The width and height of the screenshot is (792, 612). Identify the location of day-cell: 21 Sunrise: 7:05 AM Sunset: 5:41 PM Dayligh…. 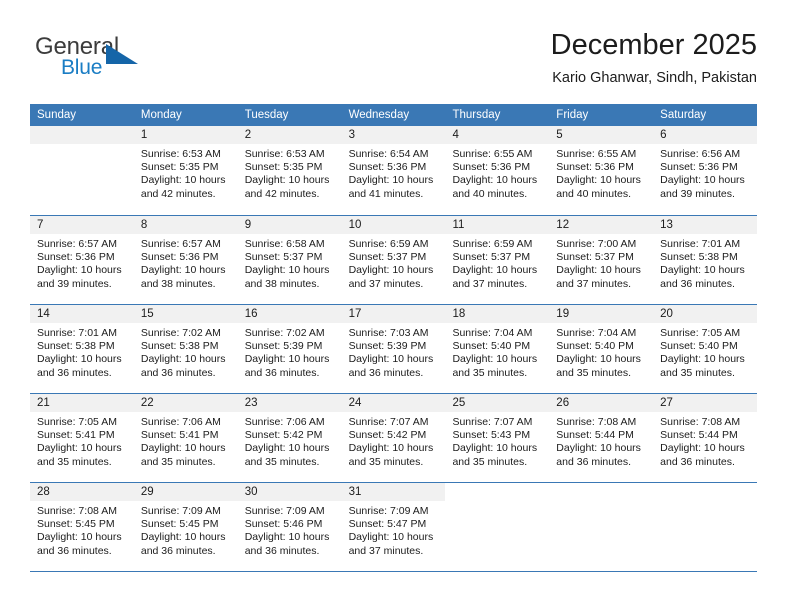
(82, 438).